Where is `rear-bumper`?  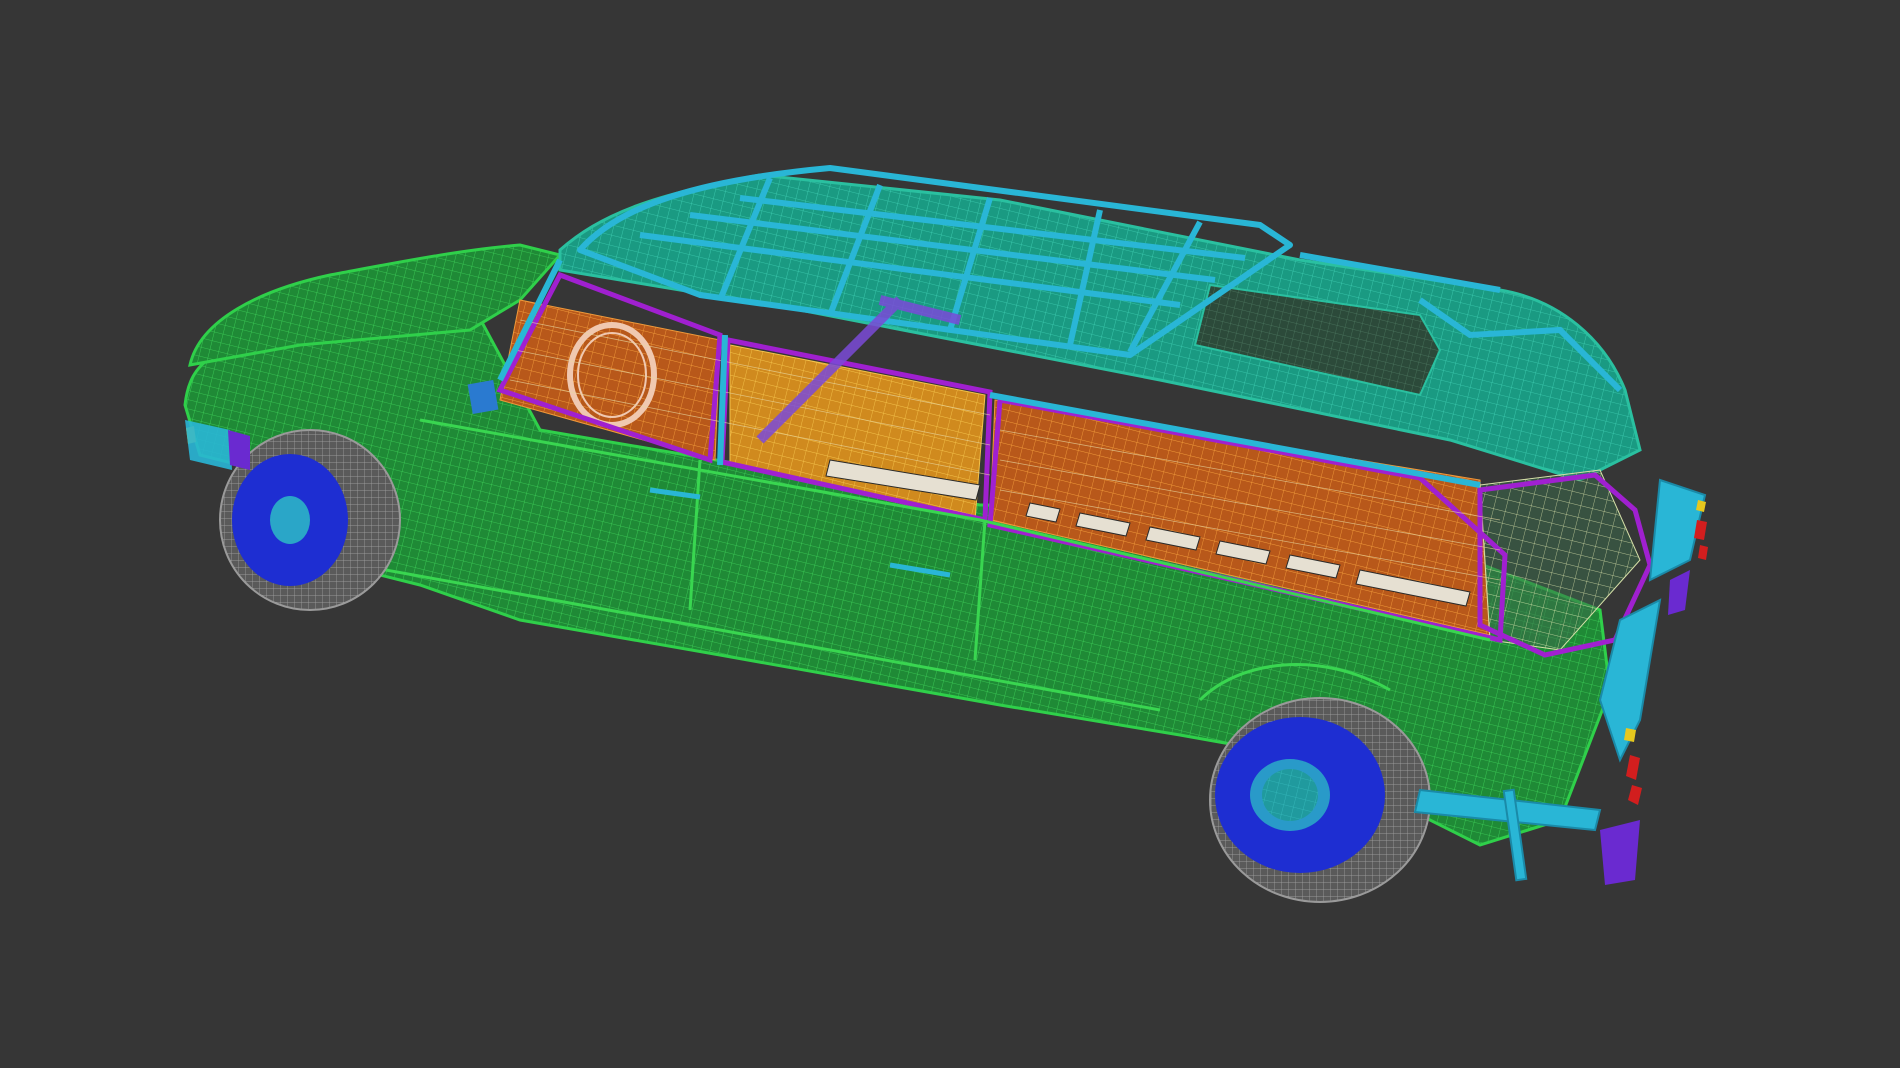 rear-bumper is located at coordinates (1620, 852).